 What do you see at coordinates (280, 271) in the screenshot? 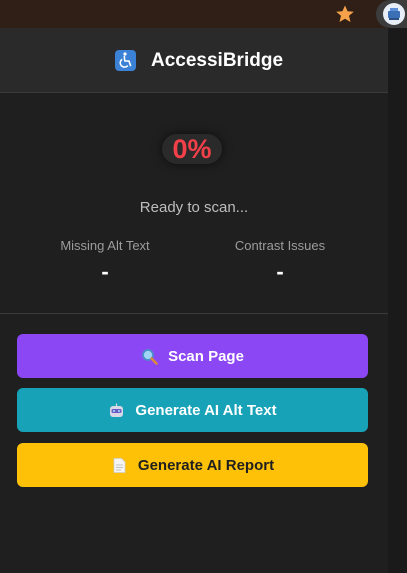
I see `stat-contrast-value: -` at bounding box center [280, 271].